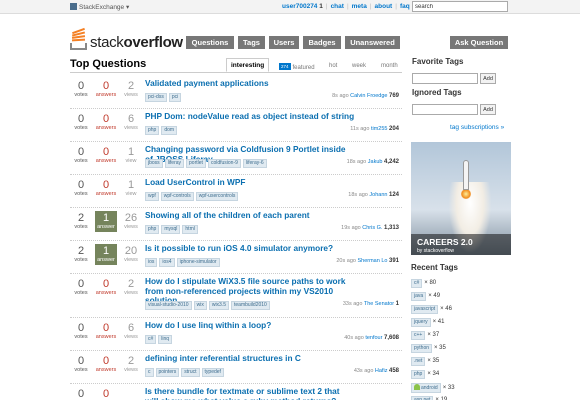  What do you see at coordinates (175, 97) in the screenshot?
I see `tag-link: pci` at bounding box center [175, 97].